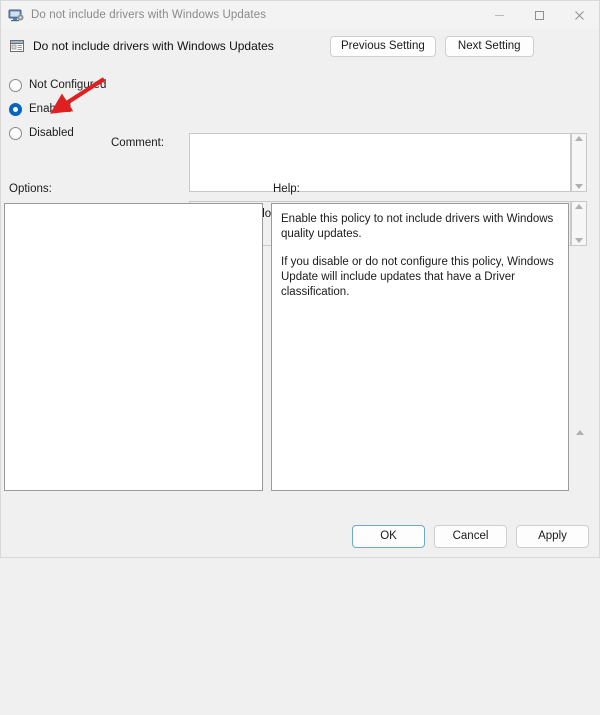  What do you see at coordinates (15, 85) in the screenshot?
I see `radio-not-configured-indicator` at bounding box center [15, 85].